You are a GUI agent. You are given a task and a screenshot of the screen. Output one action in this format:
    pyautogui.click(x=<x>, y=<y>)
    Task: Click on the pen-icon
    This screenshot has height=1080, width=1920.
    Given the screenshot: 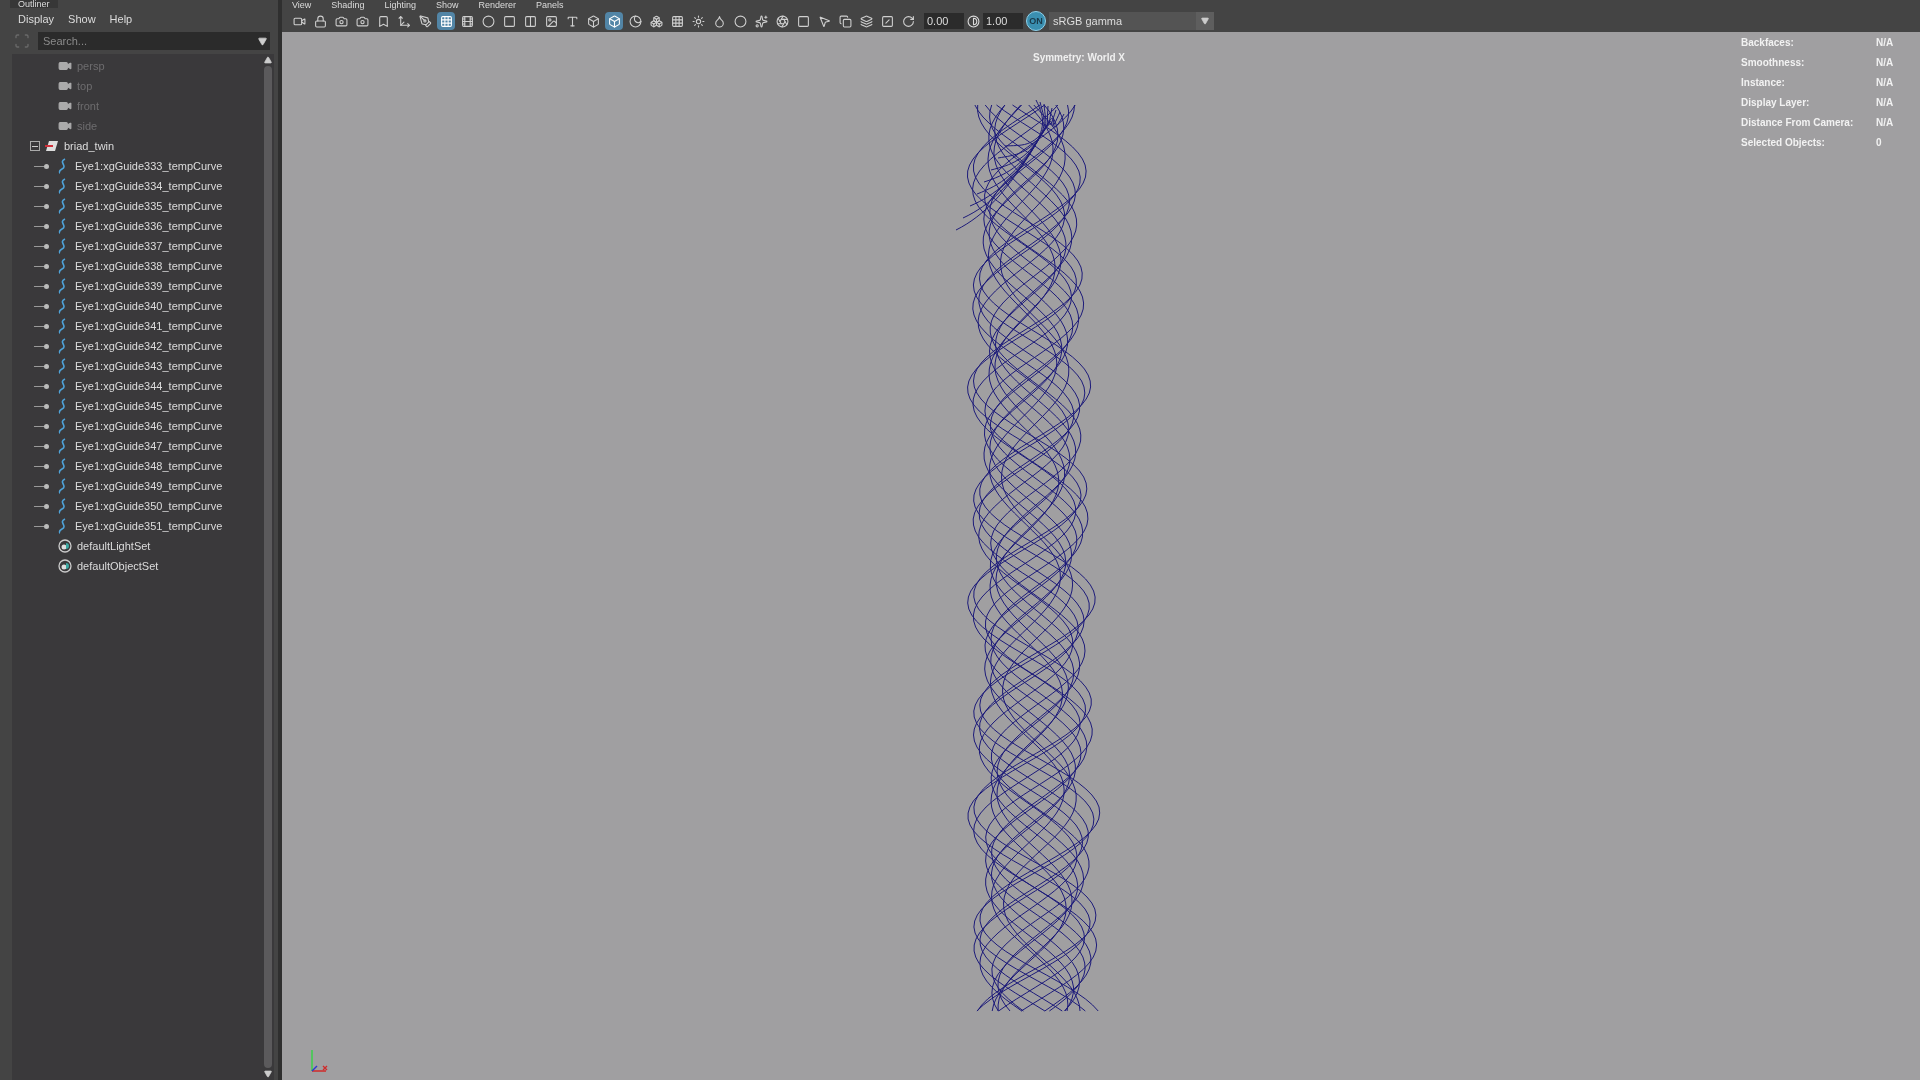 What is the action you would take?
    pyautogui.click(x=425, y=21)
    